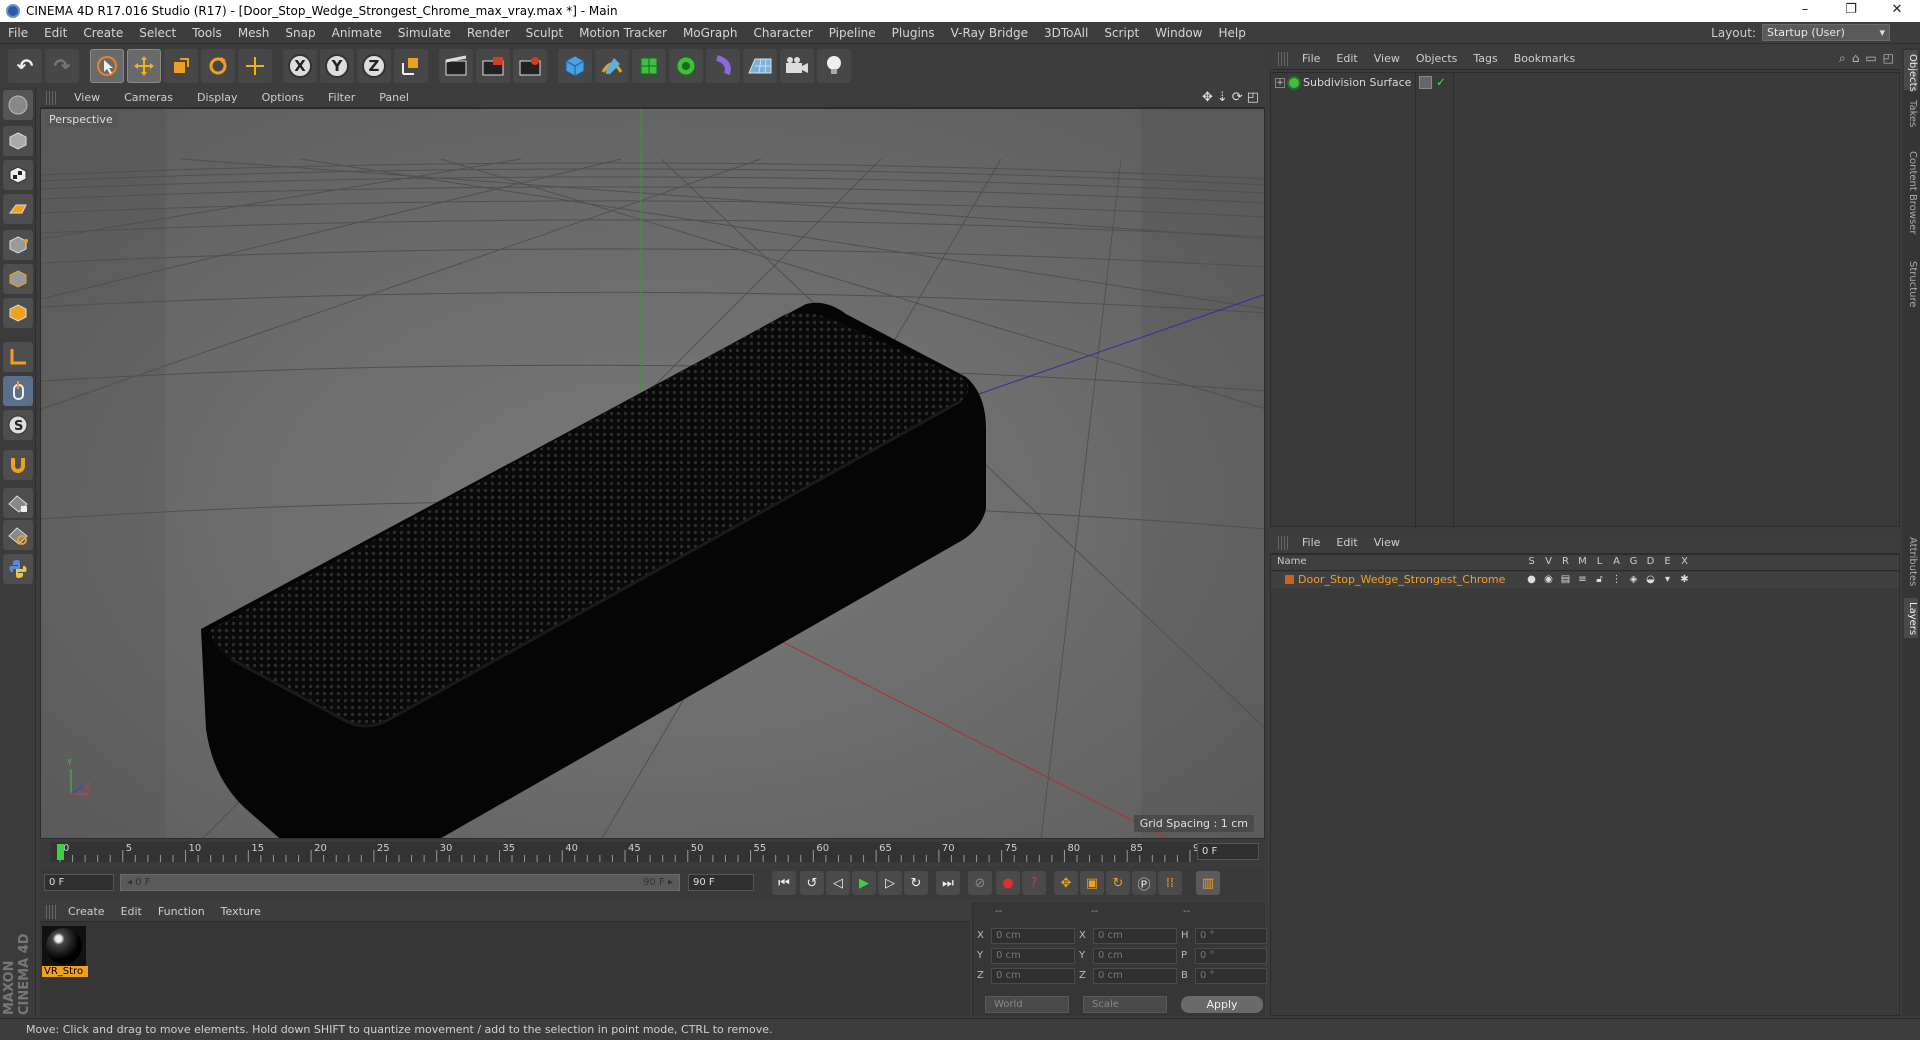 The width and height of the screenshot is (1920, 1040). Describe the element at coordinates (575, 66) in the screenshot. I see `cube-primitive-button` at that location.